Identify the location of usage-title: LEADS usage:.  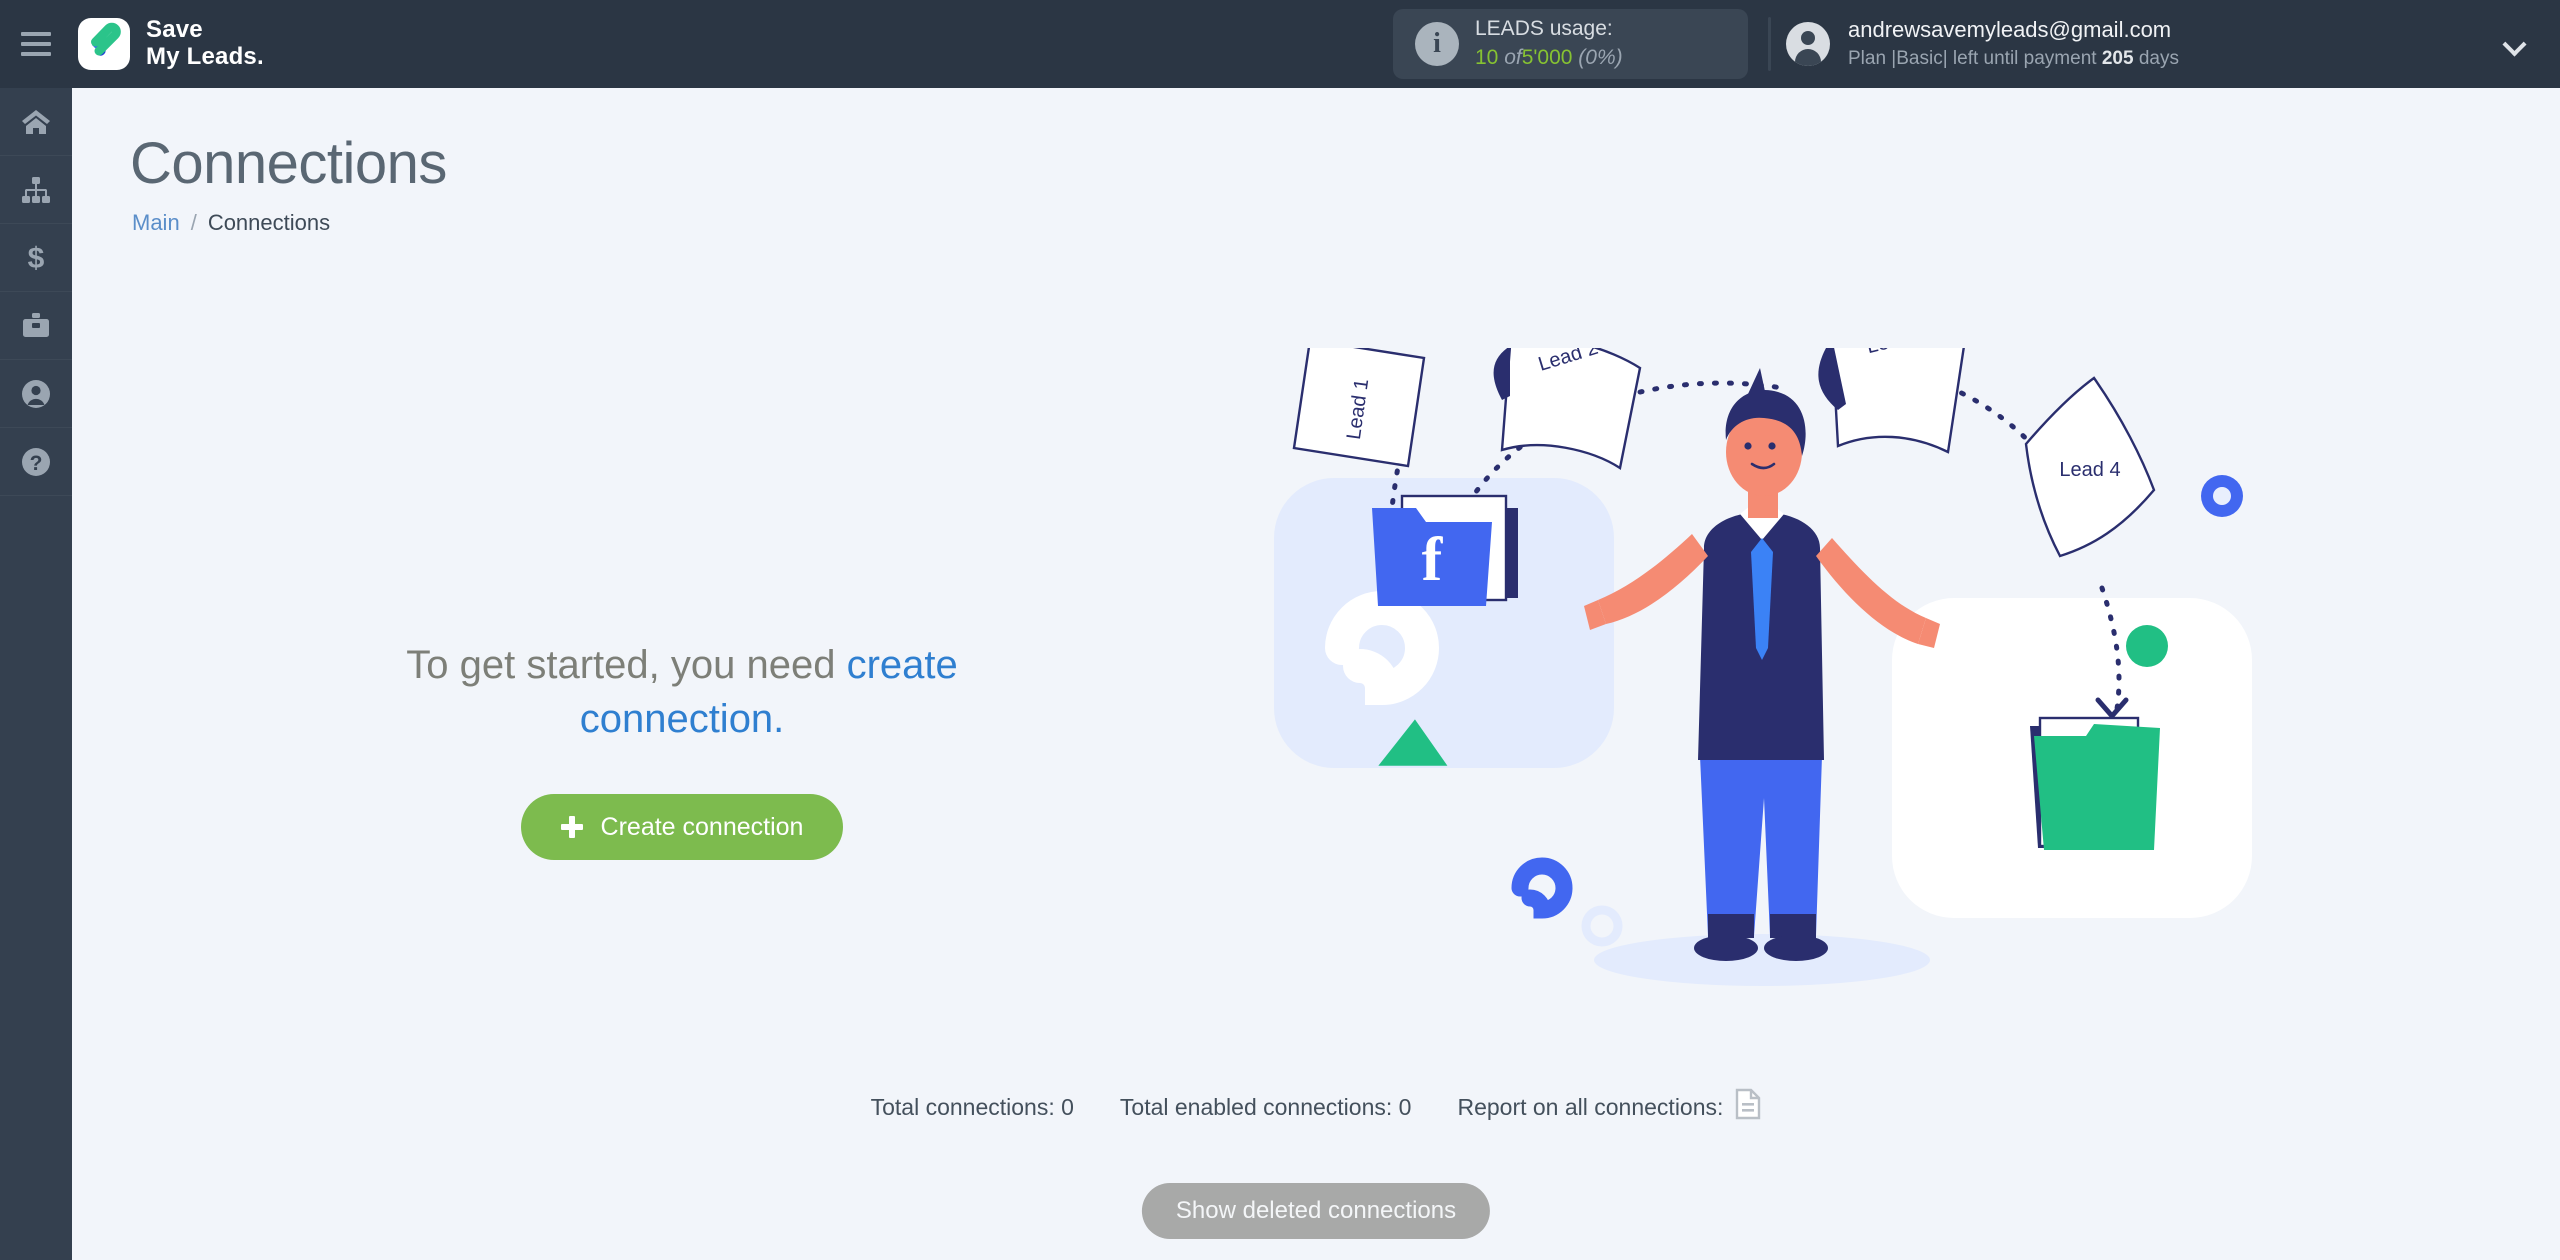
(1544, 29).